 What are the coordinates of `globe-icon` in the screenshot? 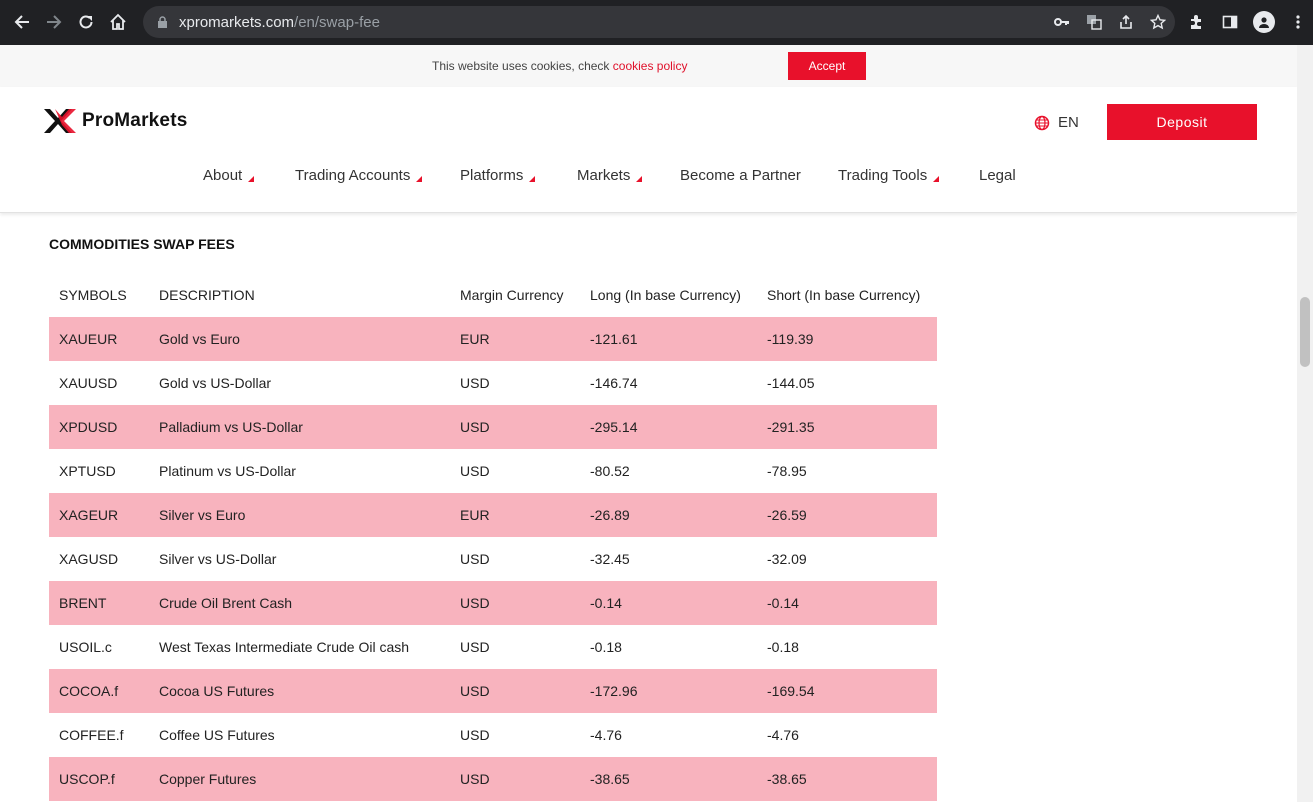 It's located at (1042, 122).